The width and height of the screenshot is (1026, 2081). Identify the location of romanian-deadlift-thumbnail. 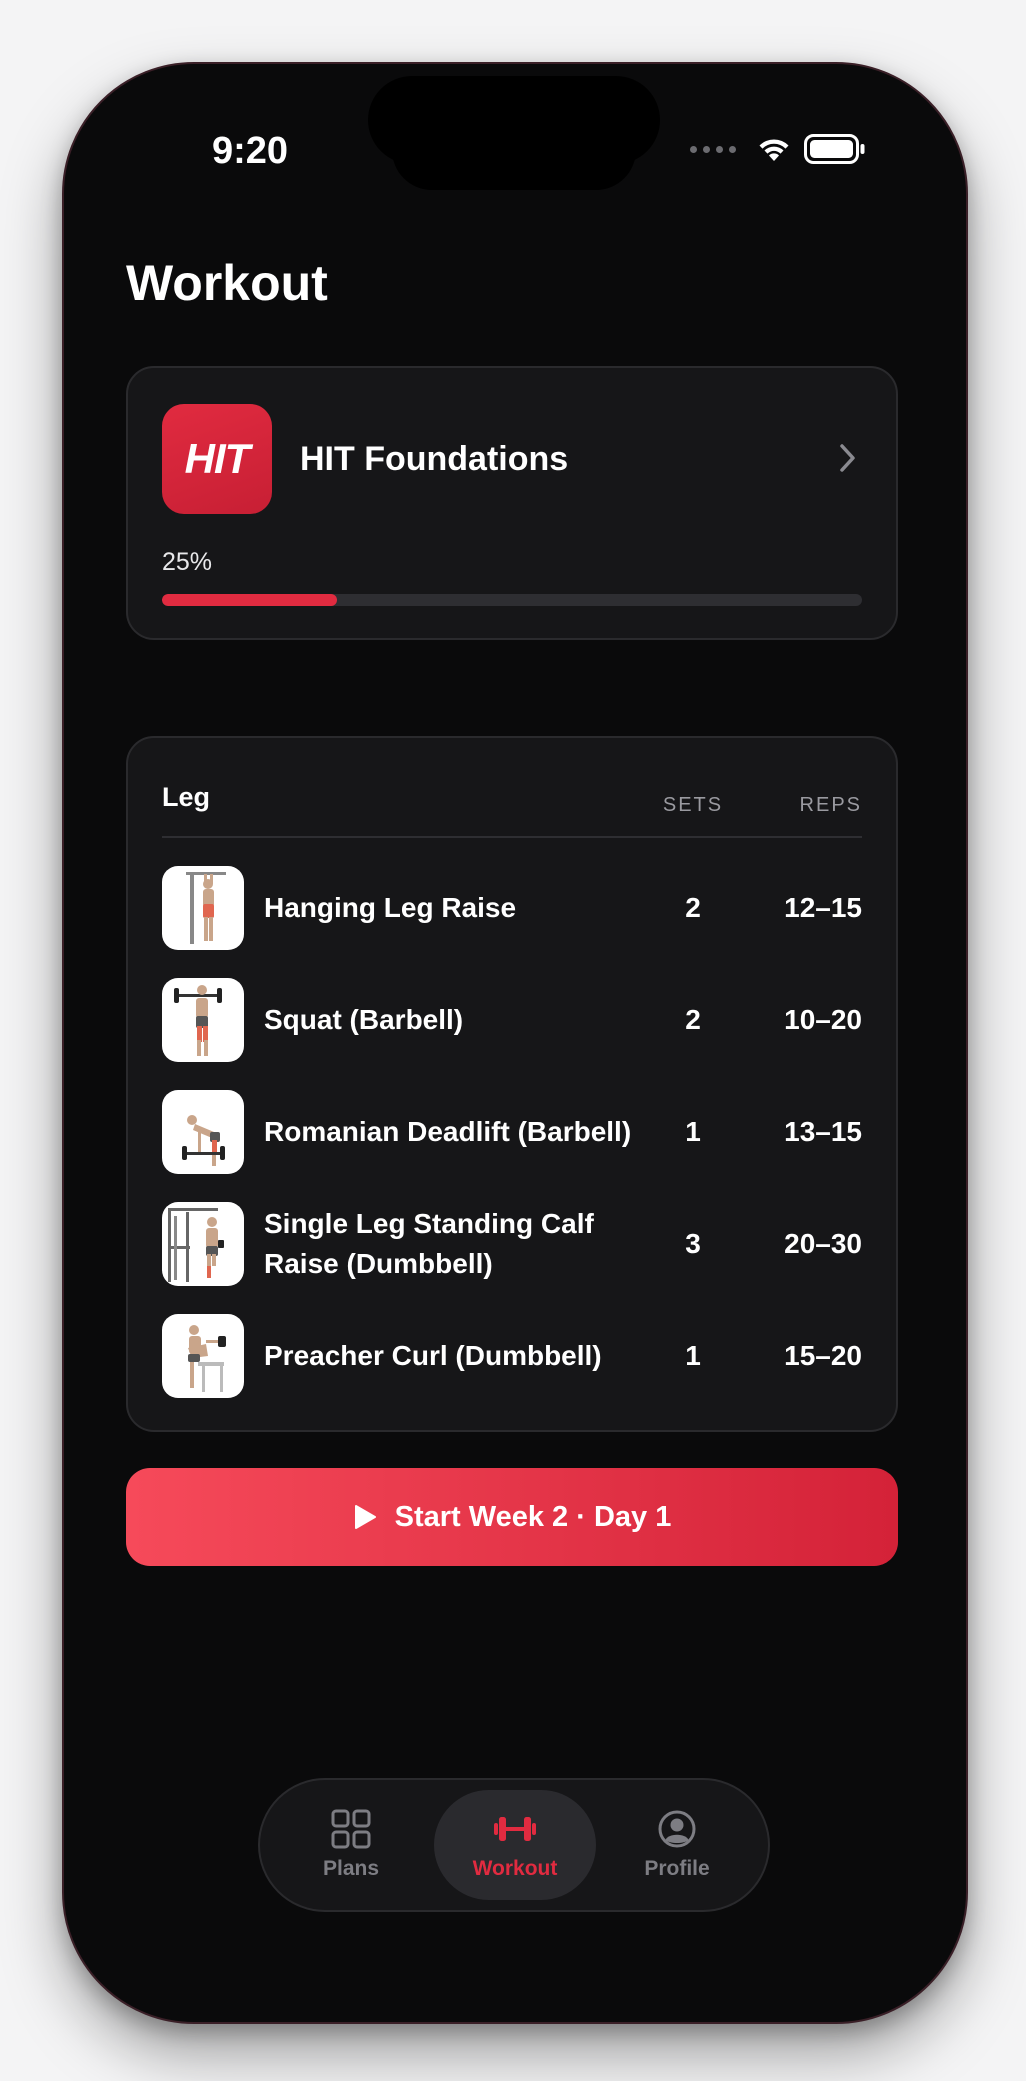
(203, 1132).